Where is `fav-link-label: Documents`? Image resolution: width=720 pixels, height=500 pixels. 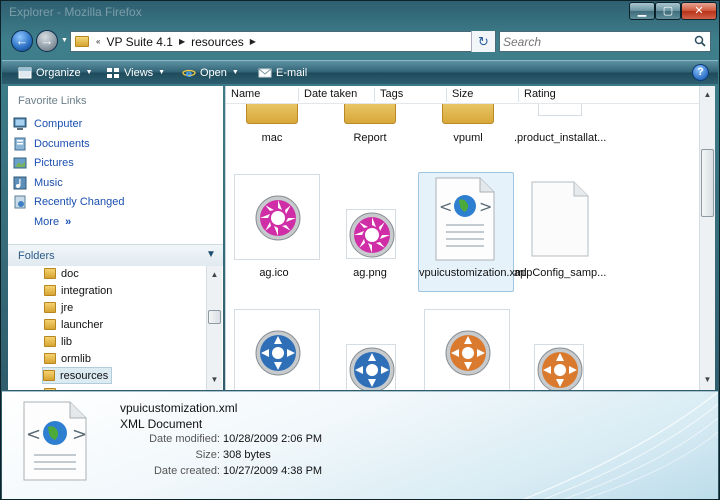 fav-link-label: Documents is located at coordinates (62, 144).